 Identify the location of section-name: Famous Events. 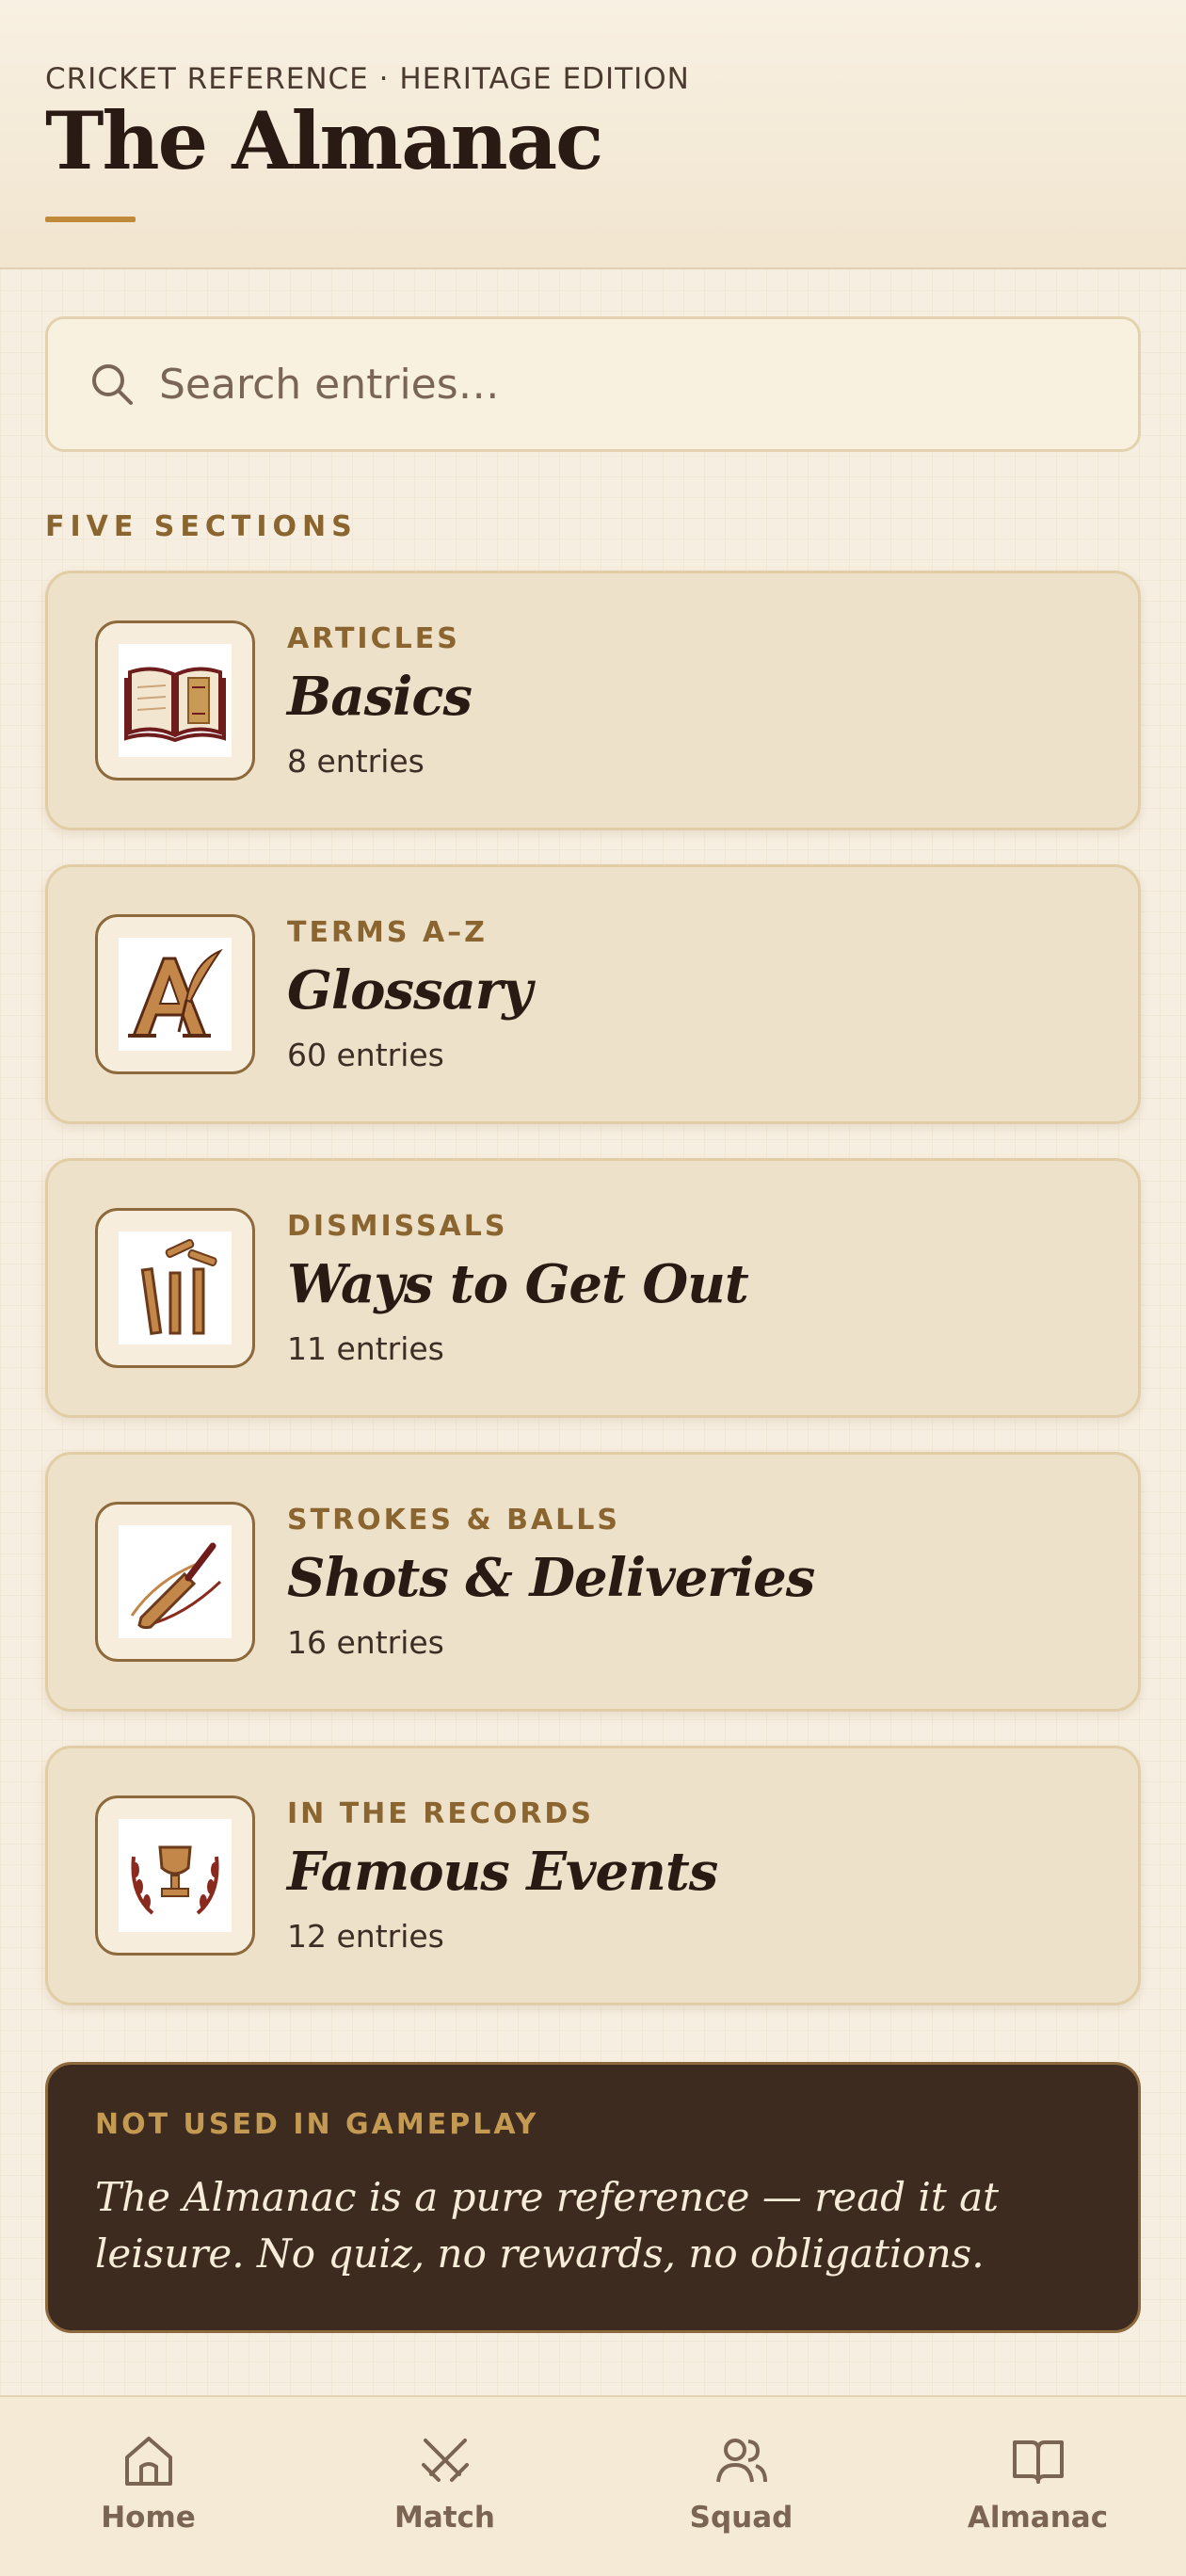
(502, 1872).